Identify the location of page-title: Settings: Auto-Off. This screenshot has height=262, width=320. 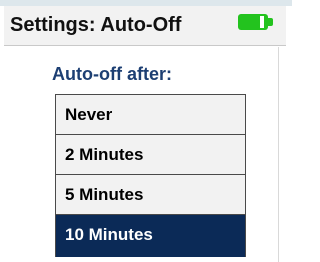
(96, 25).